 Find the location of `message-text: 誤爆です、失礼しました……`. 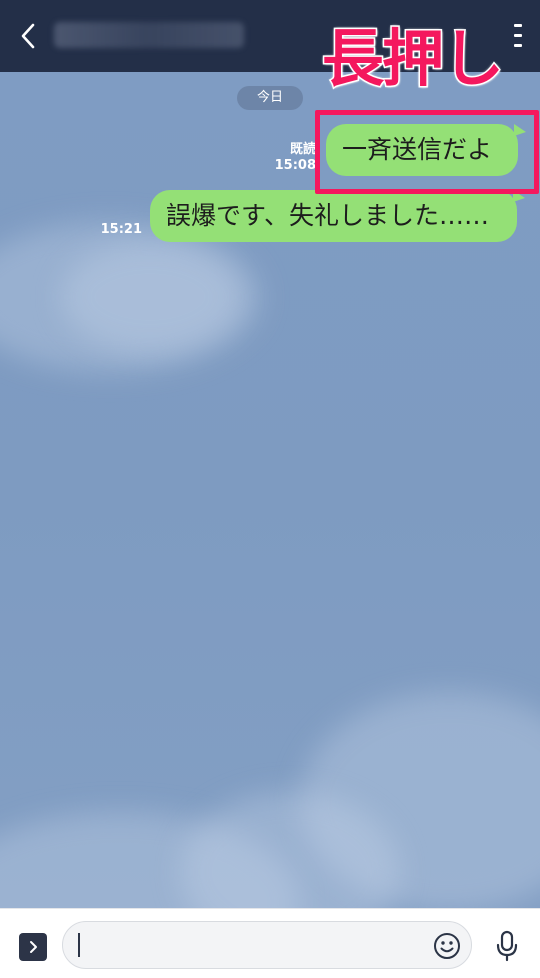

message-text: 誤爆です、失礼しました…… is located at coordinates (328, 215).